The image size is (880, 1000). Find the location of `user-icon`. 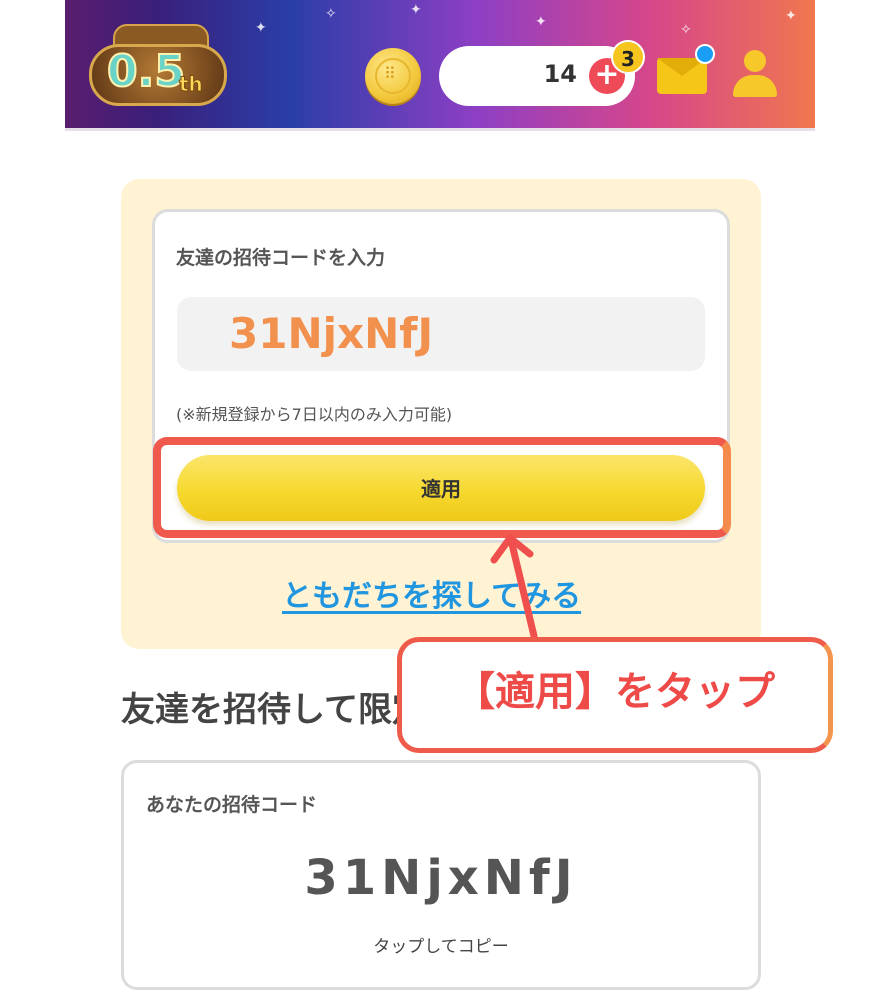

user-icon is located at coordinates (754, 75).